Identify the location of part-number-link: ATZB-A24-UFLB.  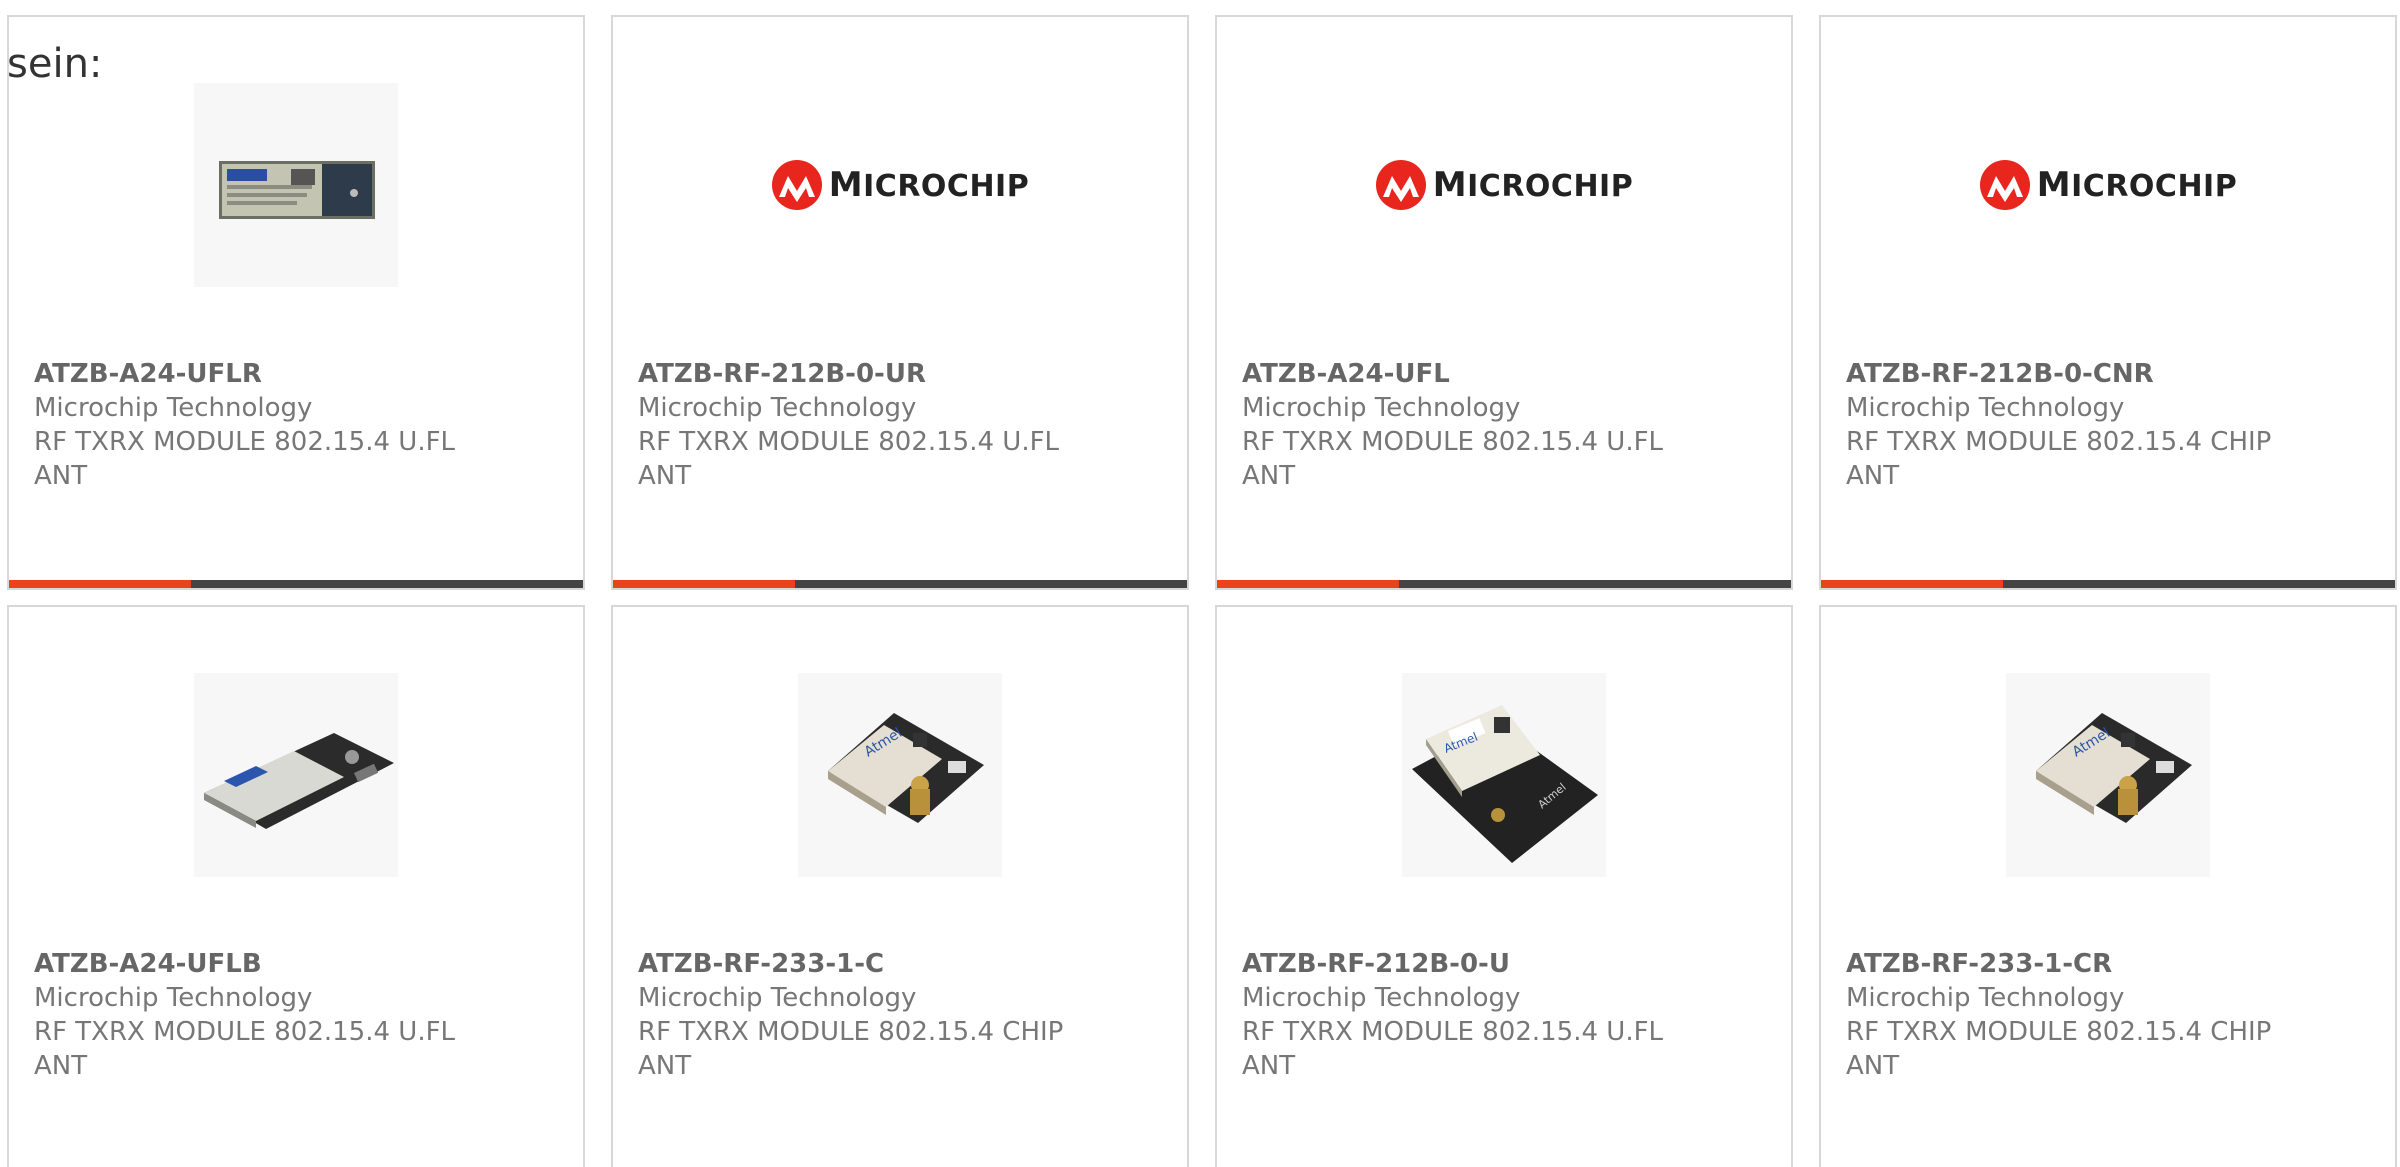
(264, 964).